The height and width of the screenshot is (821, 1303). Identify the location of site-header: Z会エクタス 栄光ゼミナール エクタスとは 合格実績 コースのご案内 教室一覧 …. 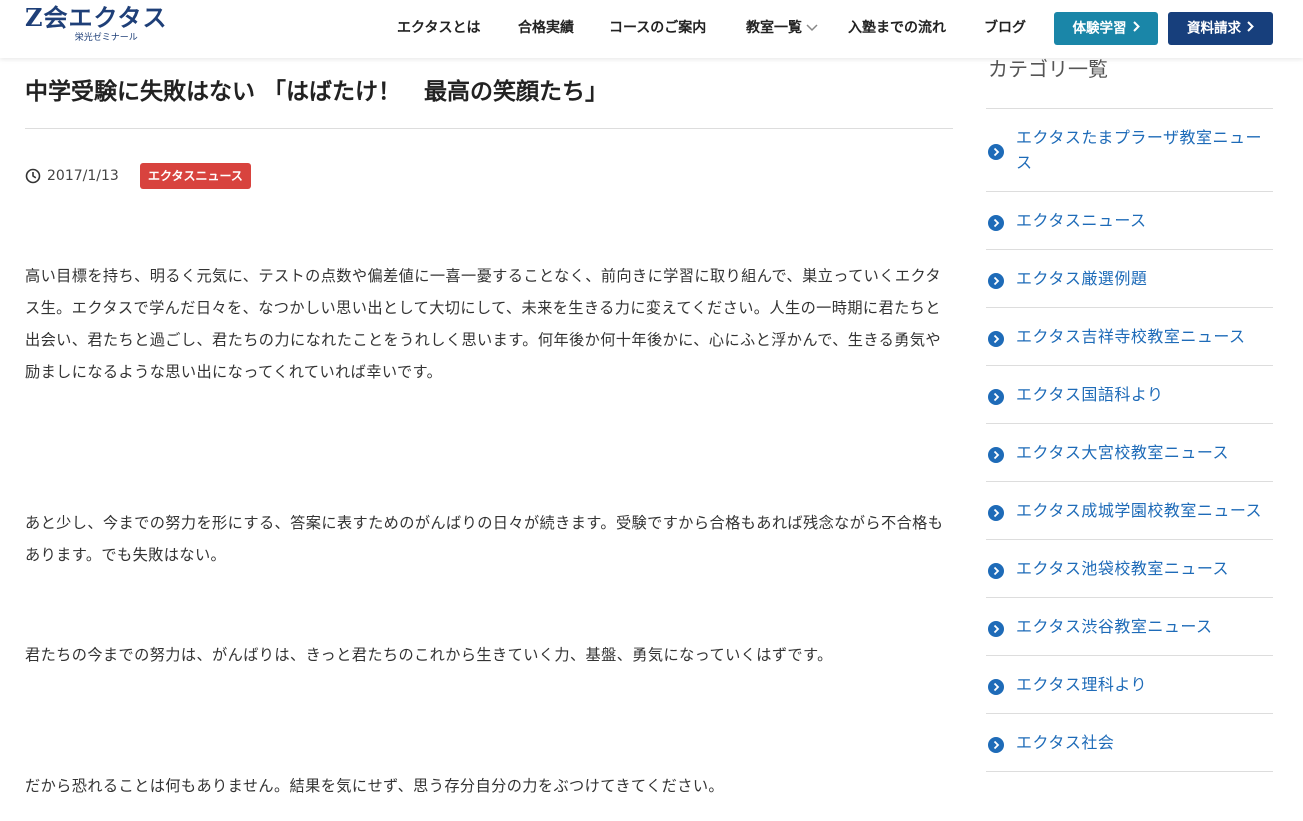
(651, 29).